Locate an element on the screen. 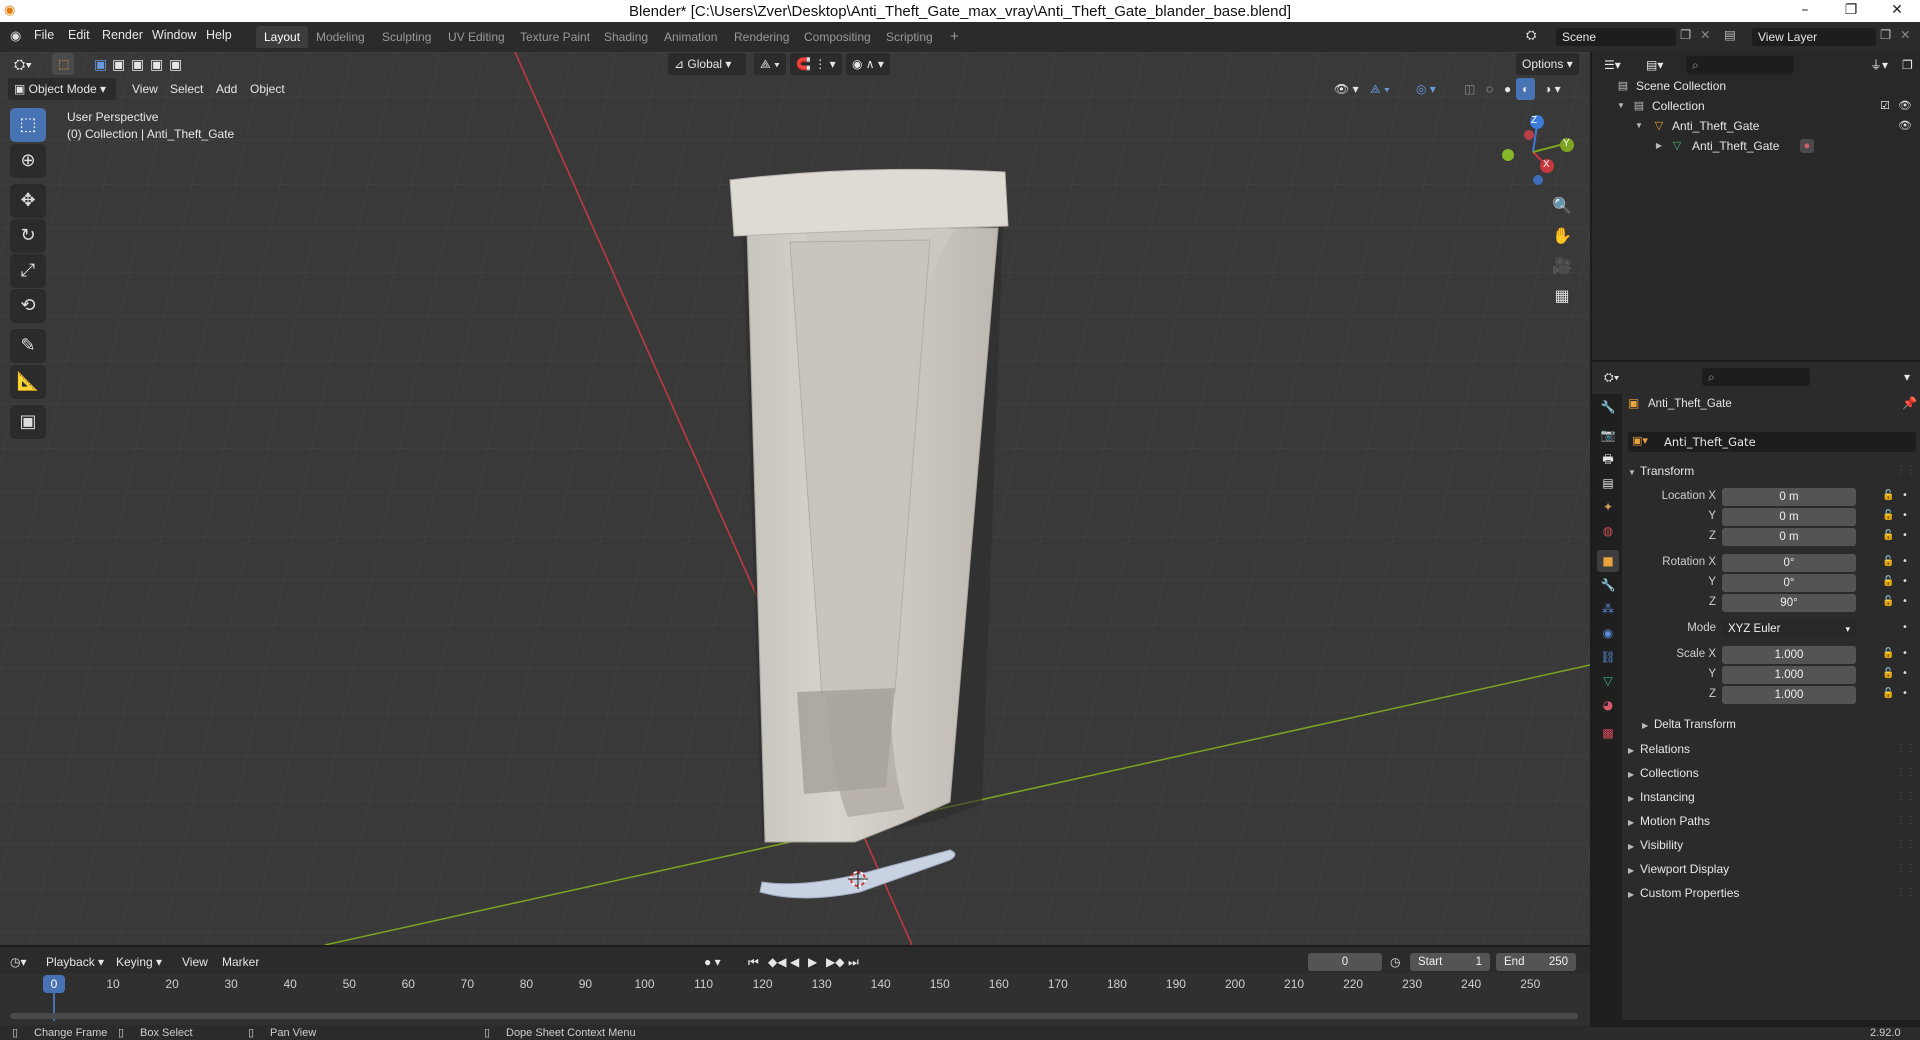 The image size is (1920, 1040). solid-shading-icon: ● is located at coordinates (1507, 89).